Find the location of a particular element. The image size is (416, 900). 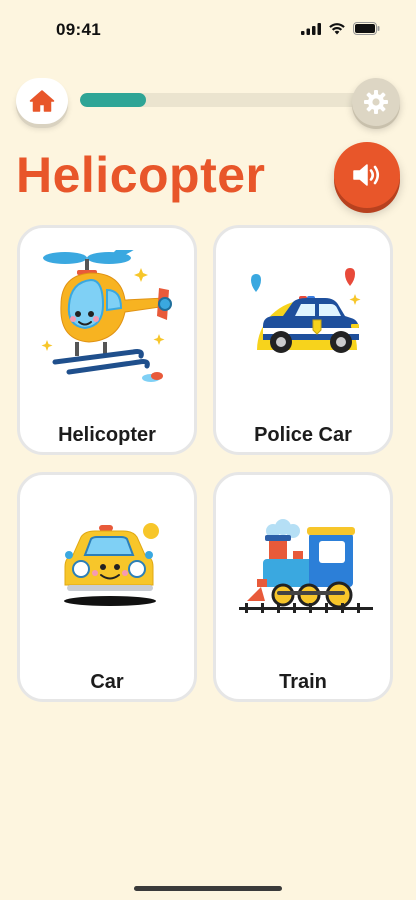

card-helicopter: Helicopter is located at coordinates (107, 340).